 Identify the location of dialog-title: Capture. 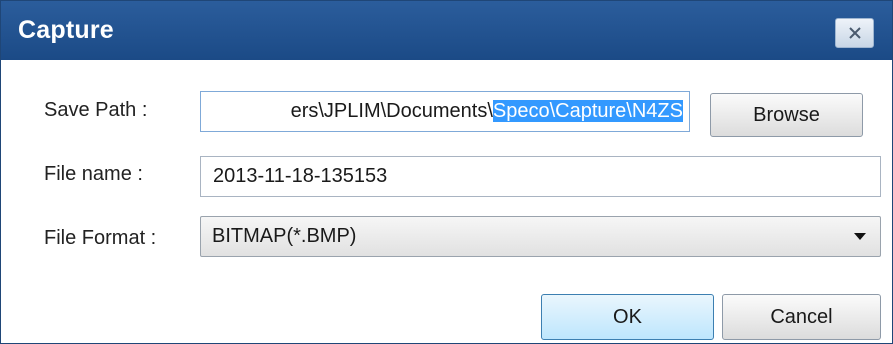
(66, 30).